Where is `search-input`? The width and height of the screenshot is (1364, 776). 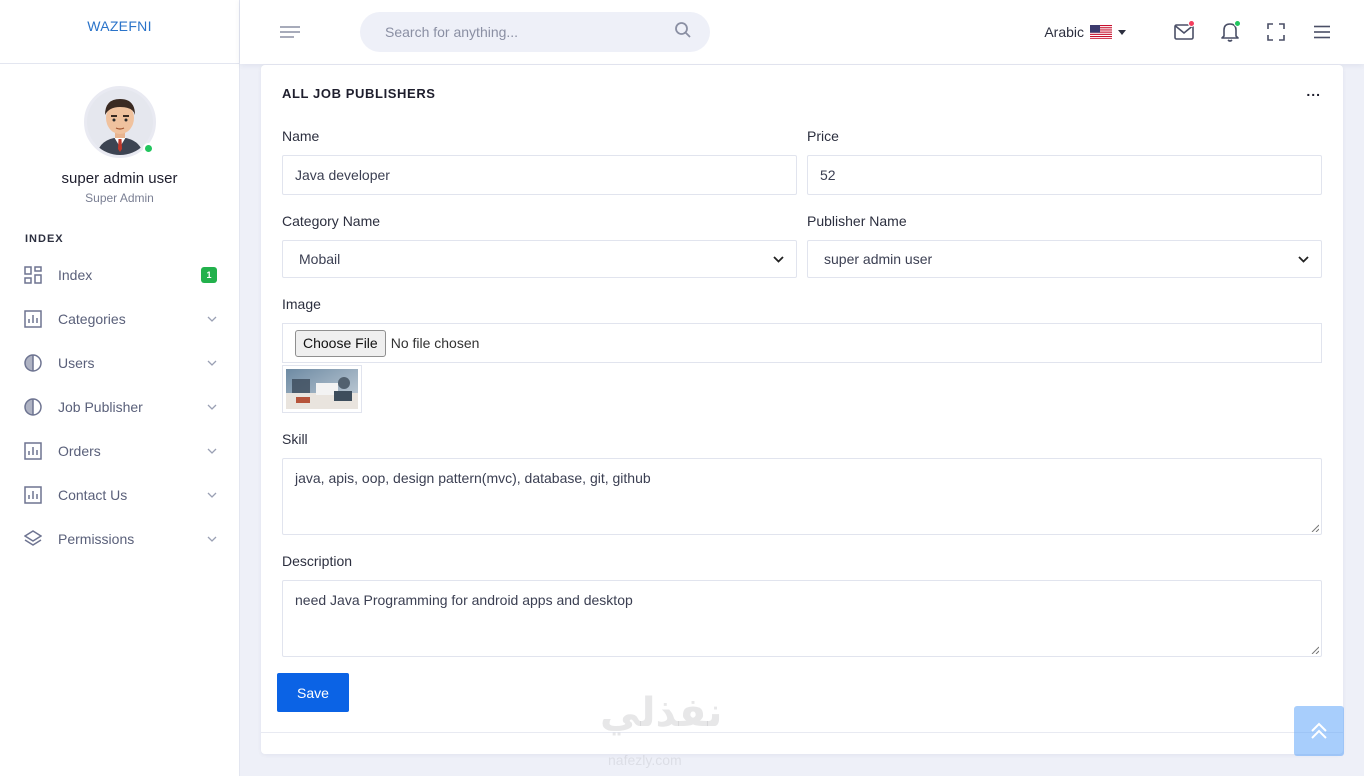 search-input is located at coordinates (529, 32).